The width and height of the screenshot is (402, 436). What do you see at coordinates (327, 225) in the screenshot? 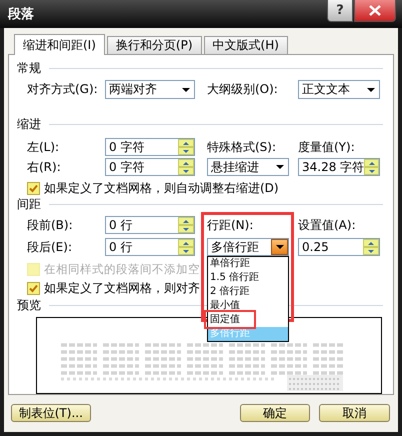
I see `field-label: 设置值(A):` at bounding box center [327, 225].